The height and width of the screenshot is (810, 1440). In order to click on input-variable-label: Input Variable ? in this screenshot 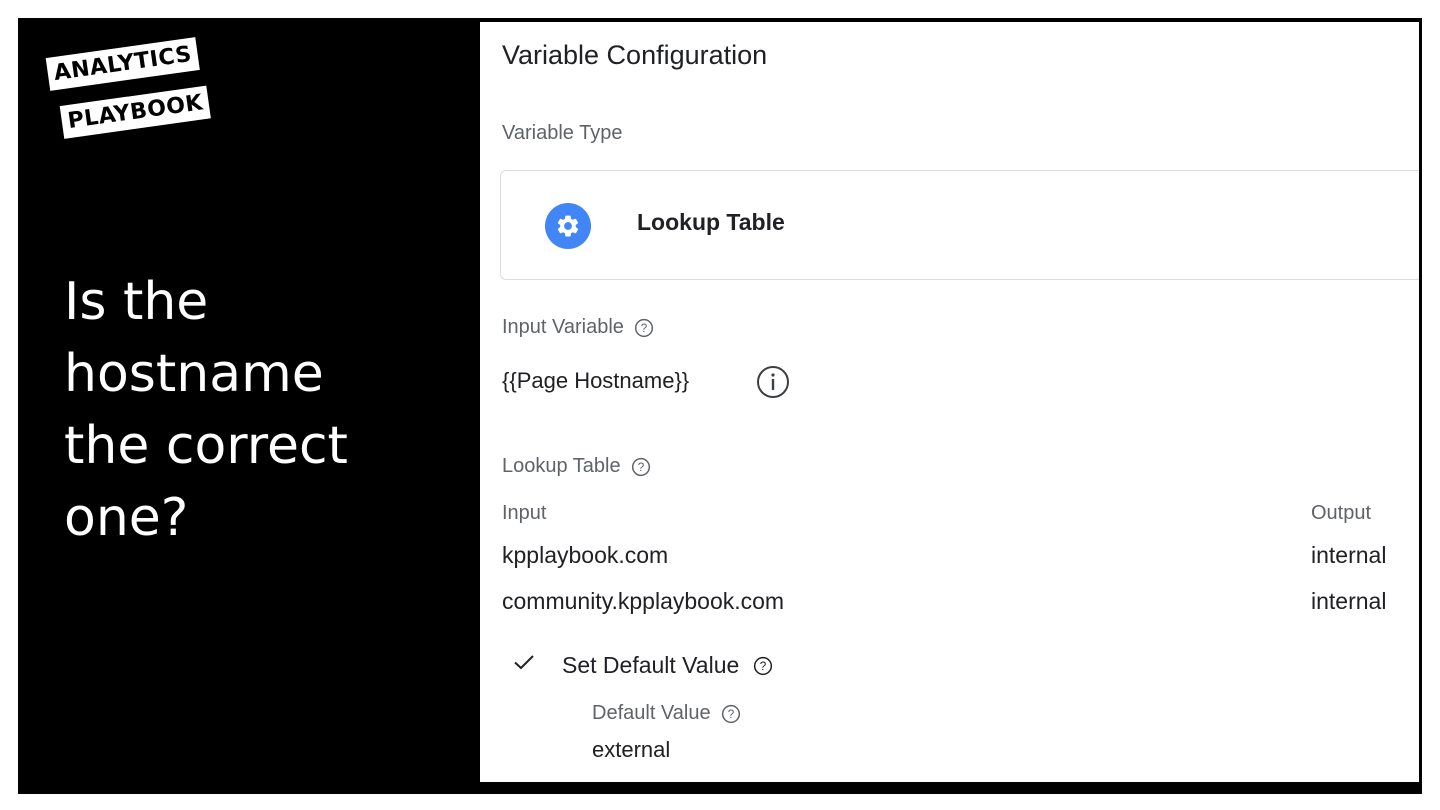, I will do `click(578, 327)`.